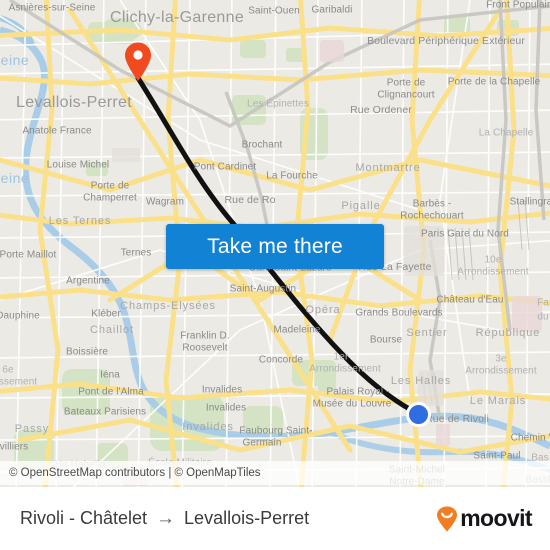  Describe the element at coordinates (154, 518) in the screenshot. I see `route-summary: Rivoli - Châtelet → Levallois-Perret` at that location.